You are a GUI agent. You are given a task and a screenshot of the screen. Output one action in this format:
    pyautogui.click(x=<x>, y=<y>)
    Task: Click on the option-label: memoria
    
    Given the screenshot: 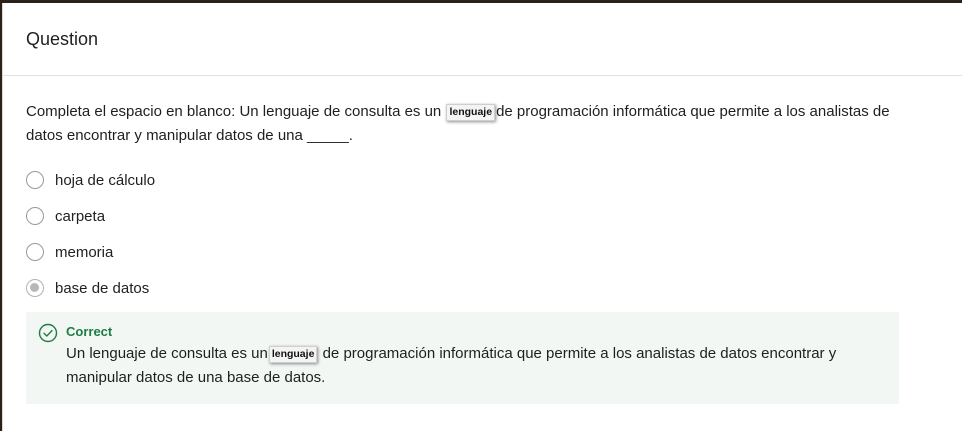 What is the action you would take?
    pyautogui.click(x=84, y=252)
    